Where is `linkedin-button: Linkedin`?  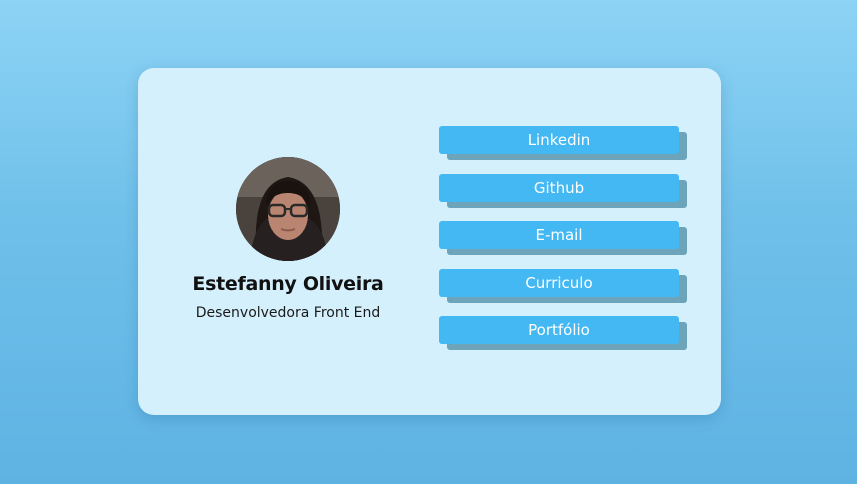 linkedin-button: Linkedin is located at coordinates (559, 140).